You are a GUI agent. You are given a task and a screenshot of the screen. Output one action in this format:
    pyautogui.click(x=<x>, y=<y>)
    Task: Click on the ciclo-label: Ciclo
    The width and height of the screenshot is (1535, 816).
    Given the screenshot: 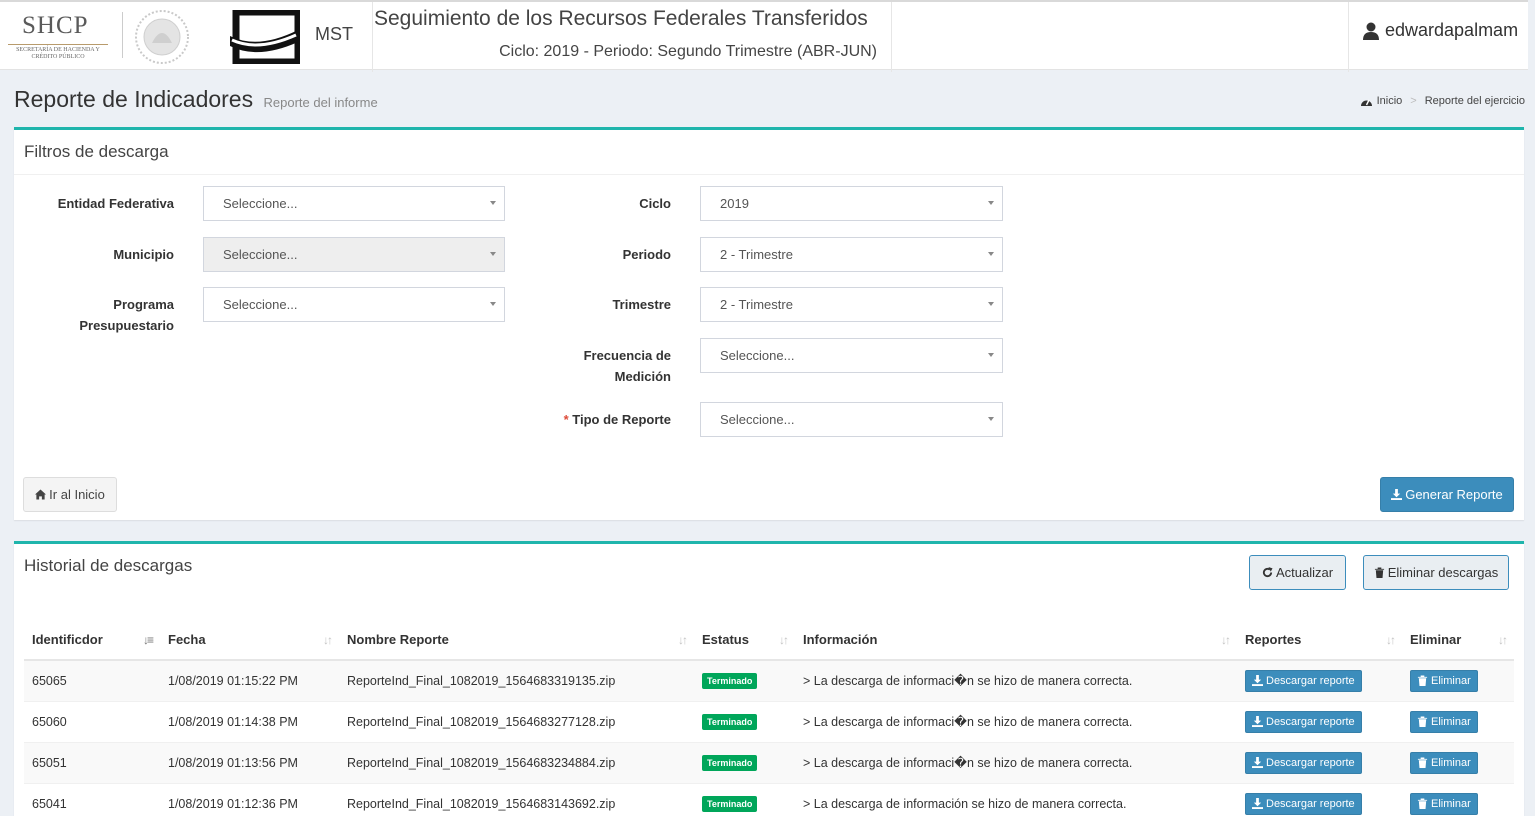 What is the action you would take?
    pyautogui.click(x=655, y=203)
    